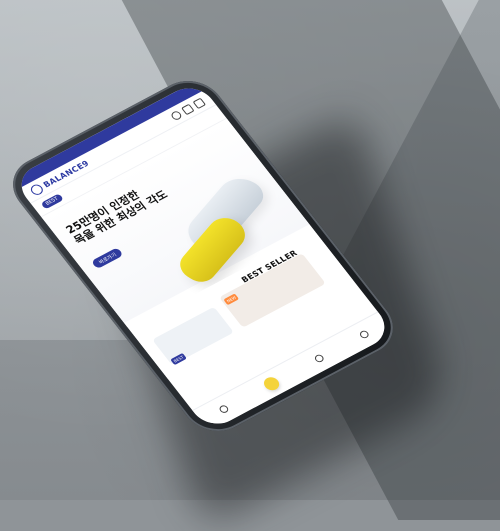 The height and width of the screenshot is (531, 500). Describe the element at coordinates (176, 115) in the screenshot. I see `search-icon` at that location.